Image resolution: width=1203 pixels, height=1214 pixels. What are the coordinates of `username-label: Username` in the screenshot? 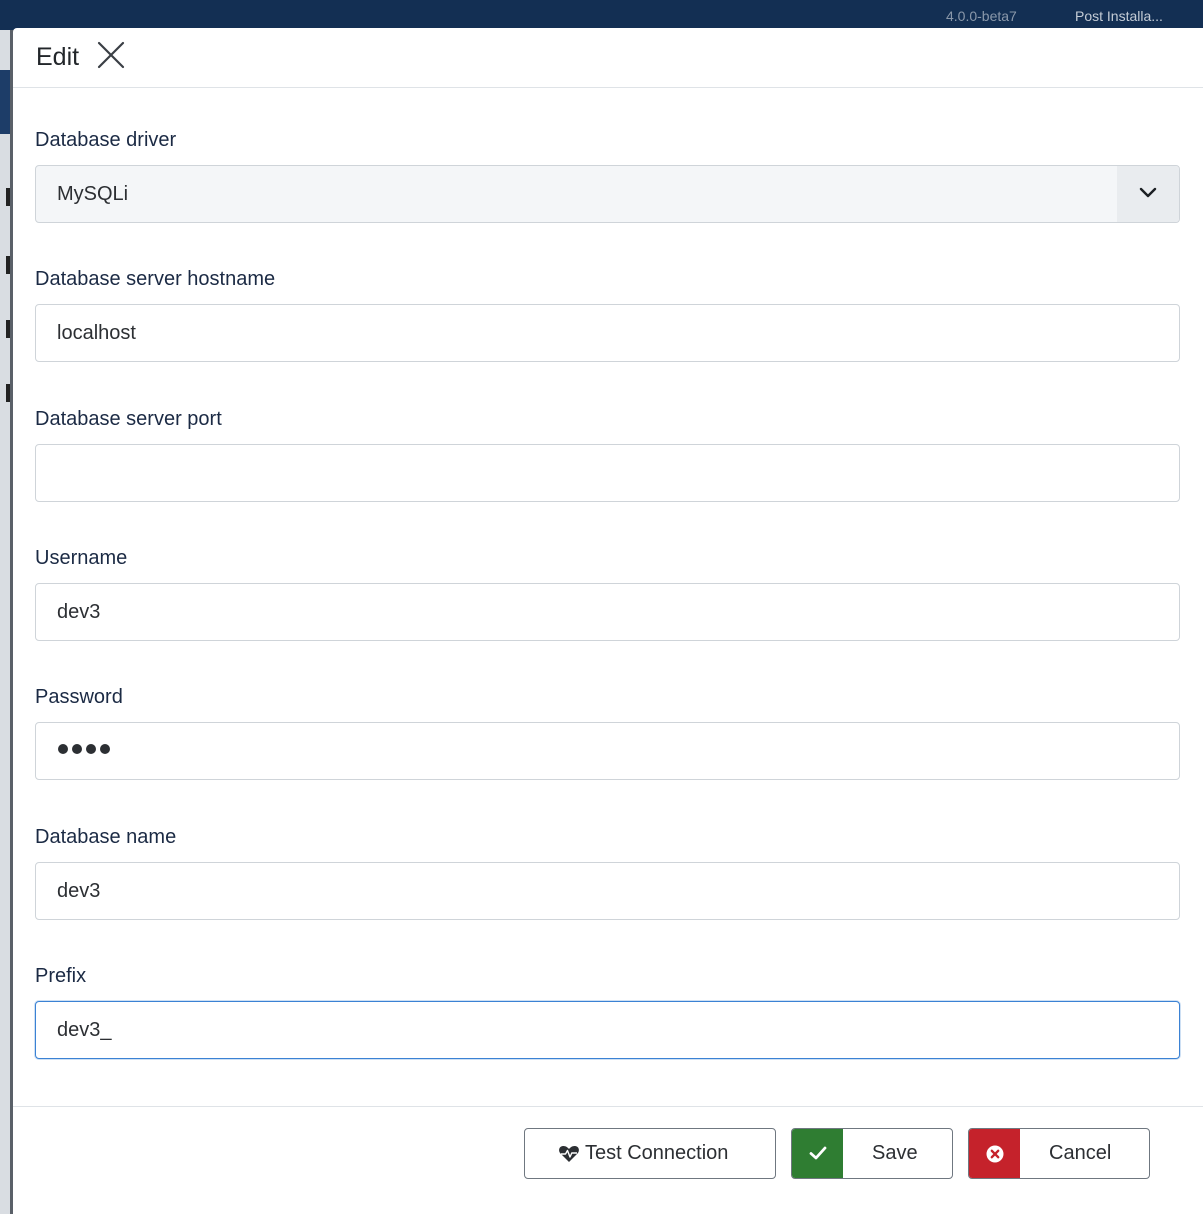 It's located at (81, 558).